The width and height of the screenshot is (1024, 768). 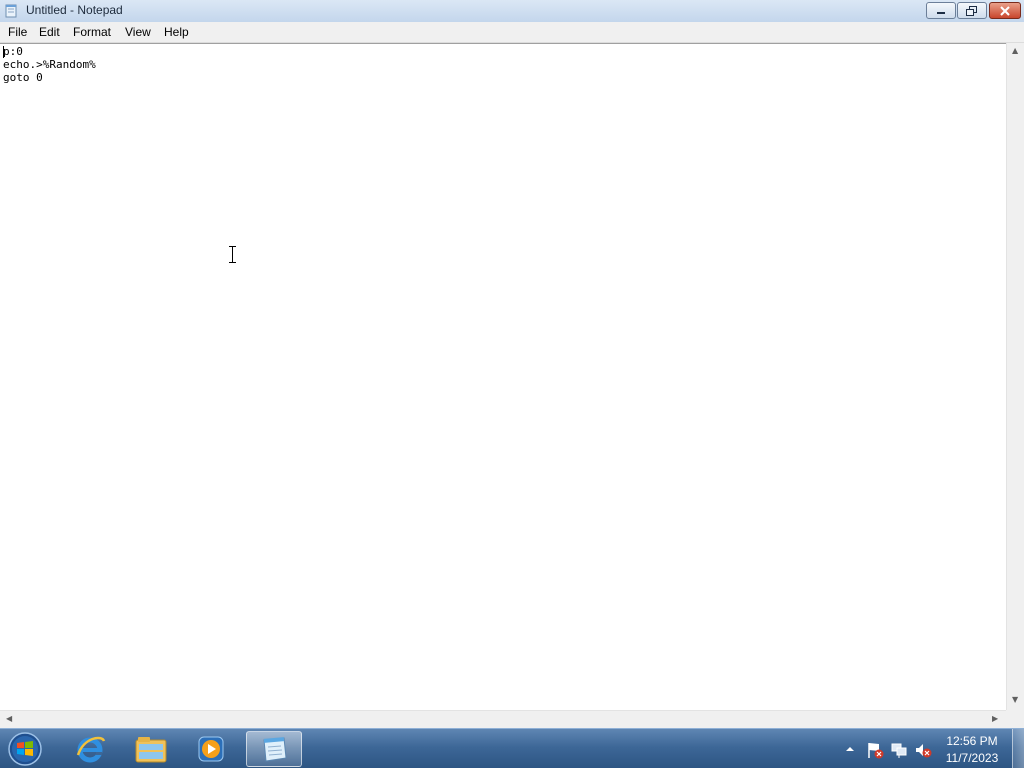 I want to click on menu-bar: File Edit Format View Help, so click(x=512, y=32).